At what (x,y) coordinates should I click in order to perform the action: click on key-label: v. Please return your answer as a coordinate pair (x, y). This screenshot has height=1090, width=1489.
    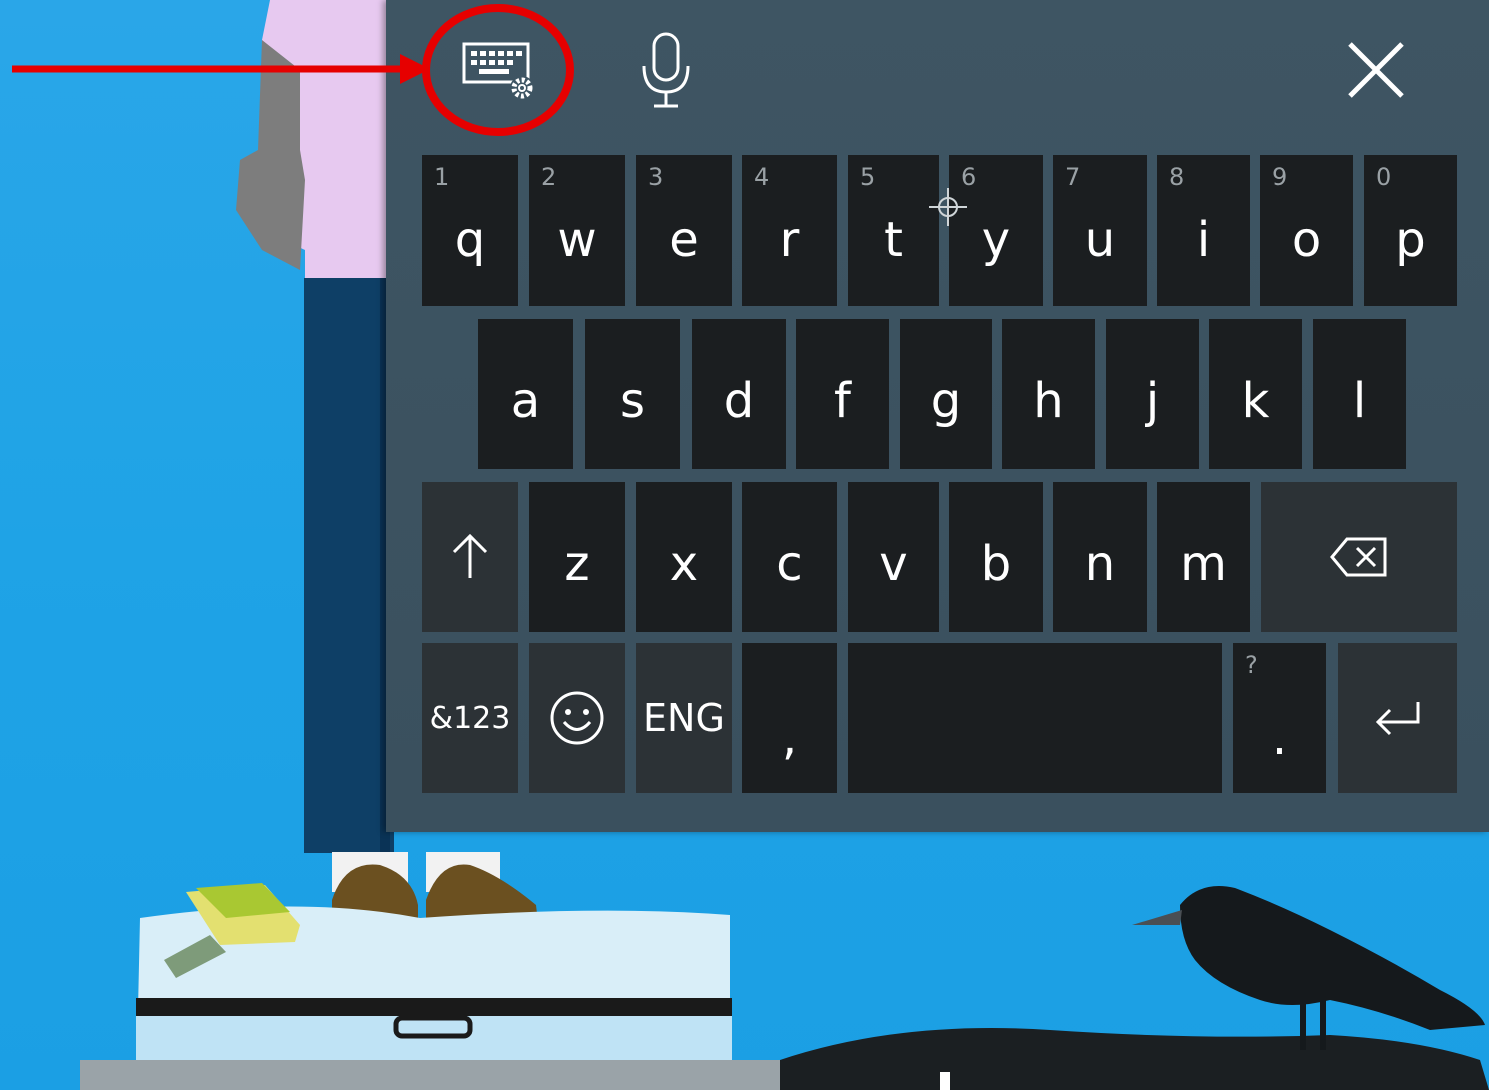
    Looking at the image, I should click on (893, 564).